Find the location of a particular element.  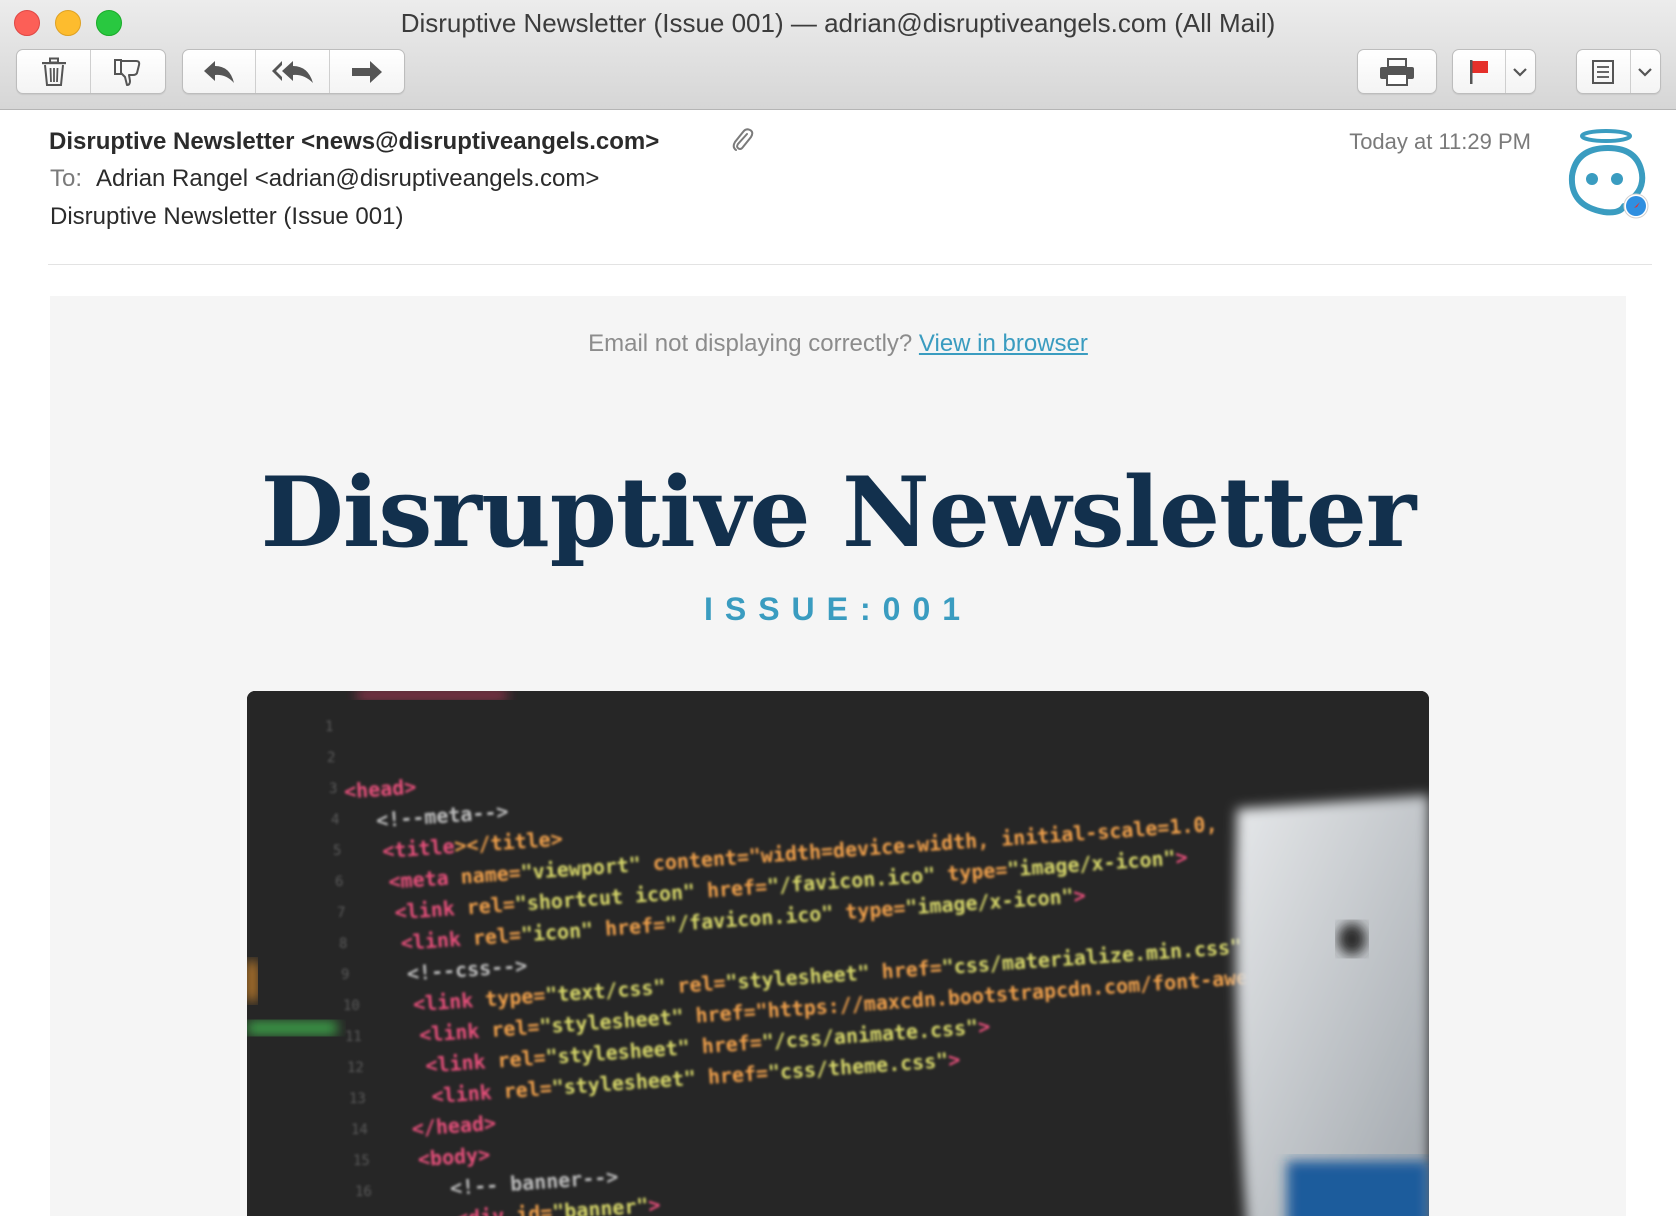

code-line-number: 6 is located at coordinates (339, 882).